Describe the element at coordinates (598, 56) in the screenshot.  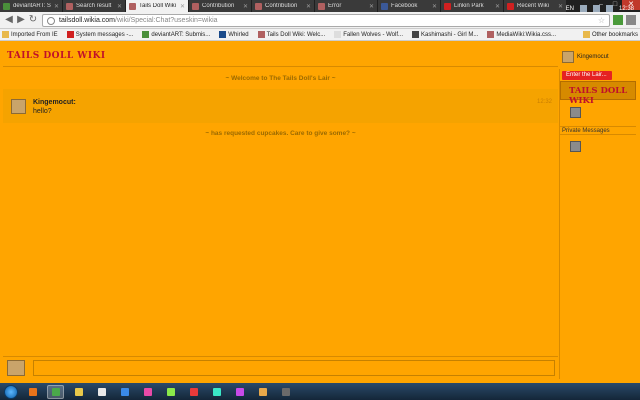
I see `current-user-box: Kingemocut` at that location.